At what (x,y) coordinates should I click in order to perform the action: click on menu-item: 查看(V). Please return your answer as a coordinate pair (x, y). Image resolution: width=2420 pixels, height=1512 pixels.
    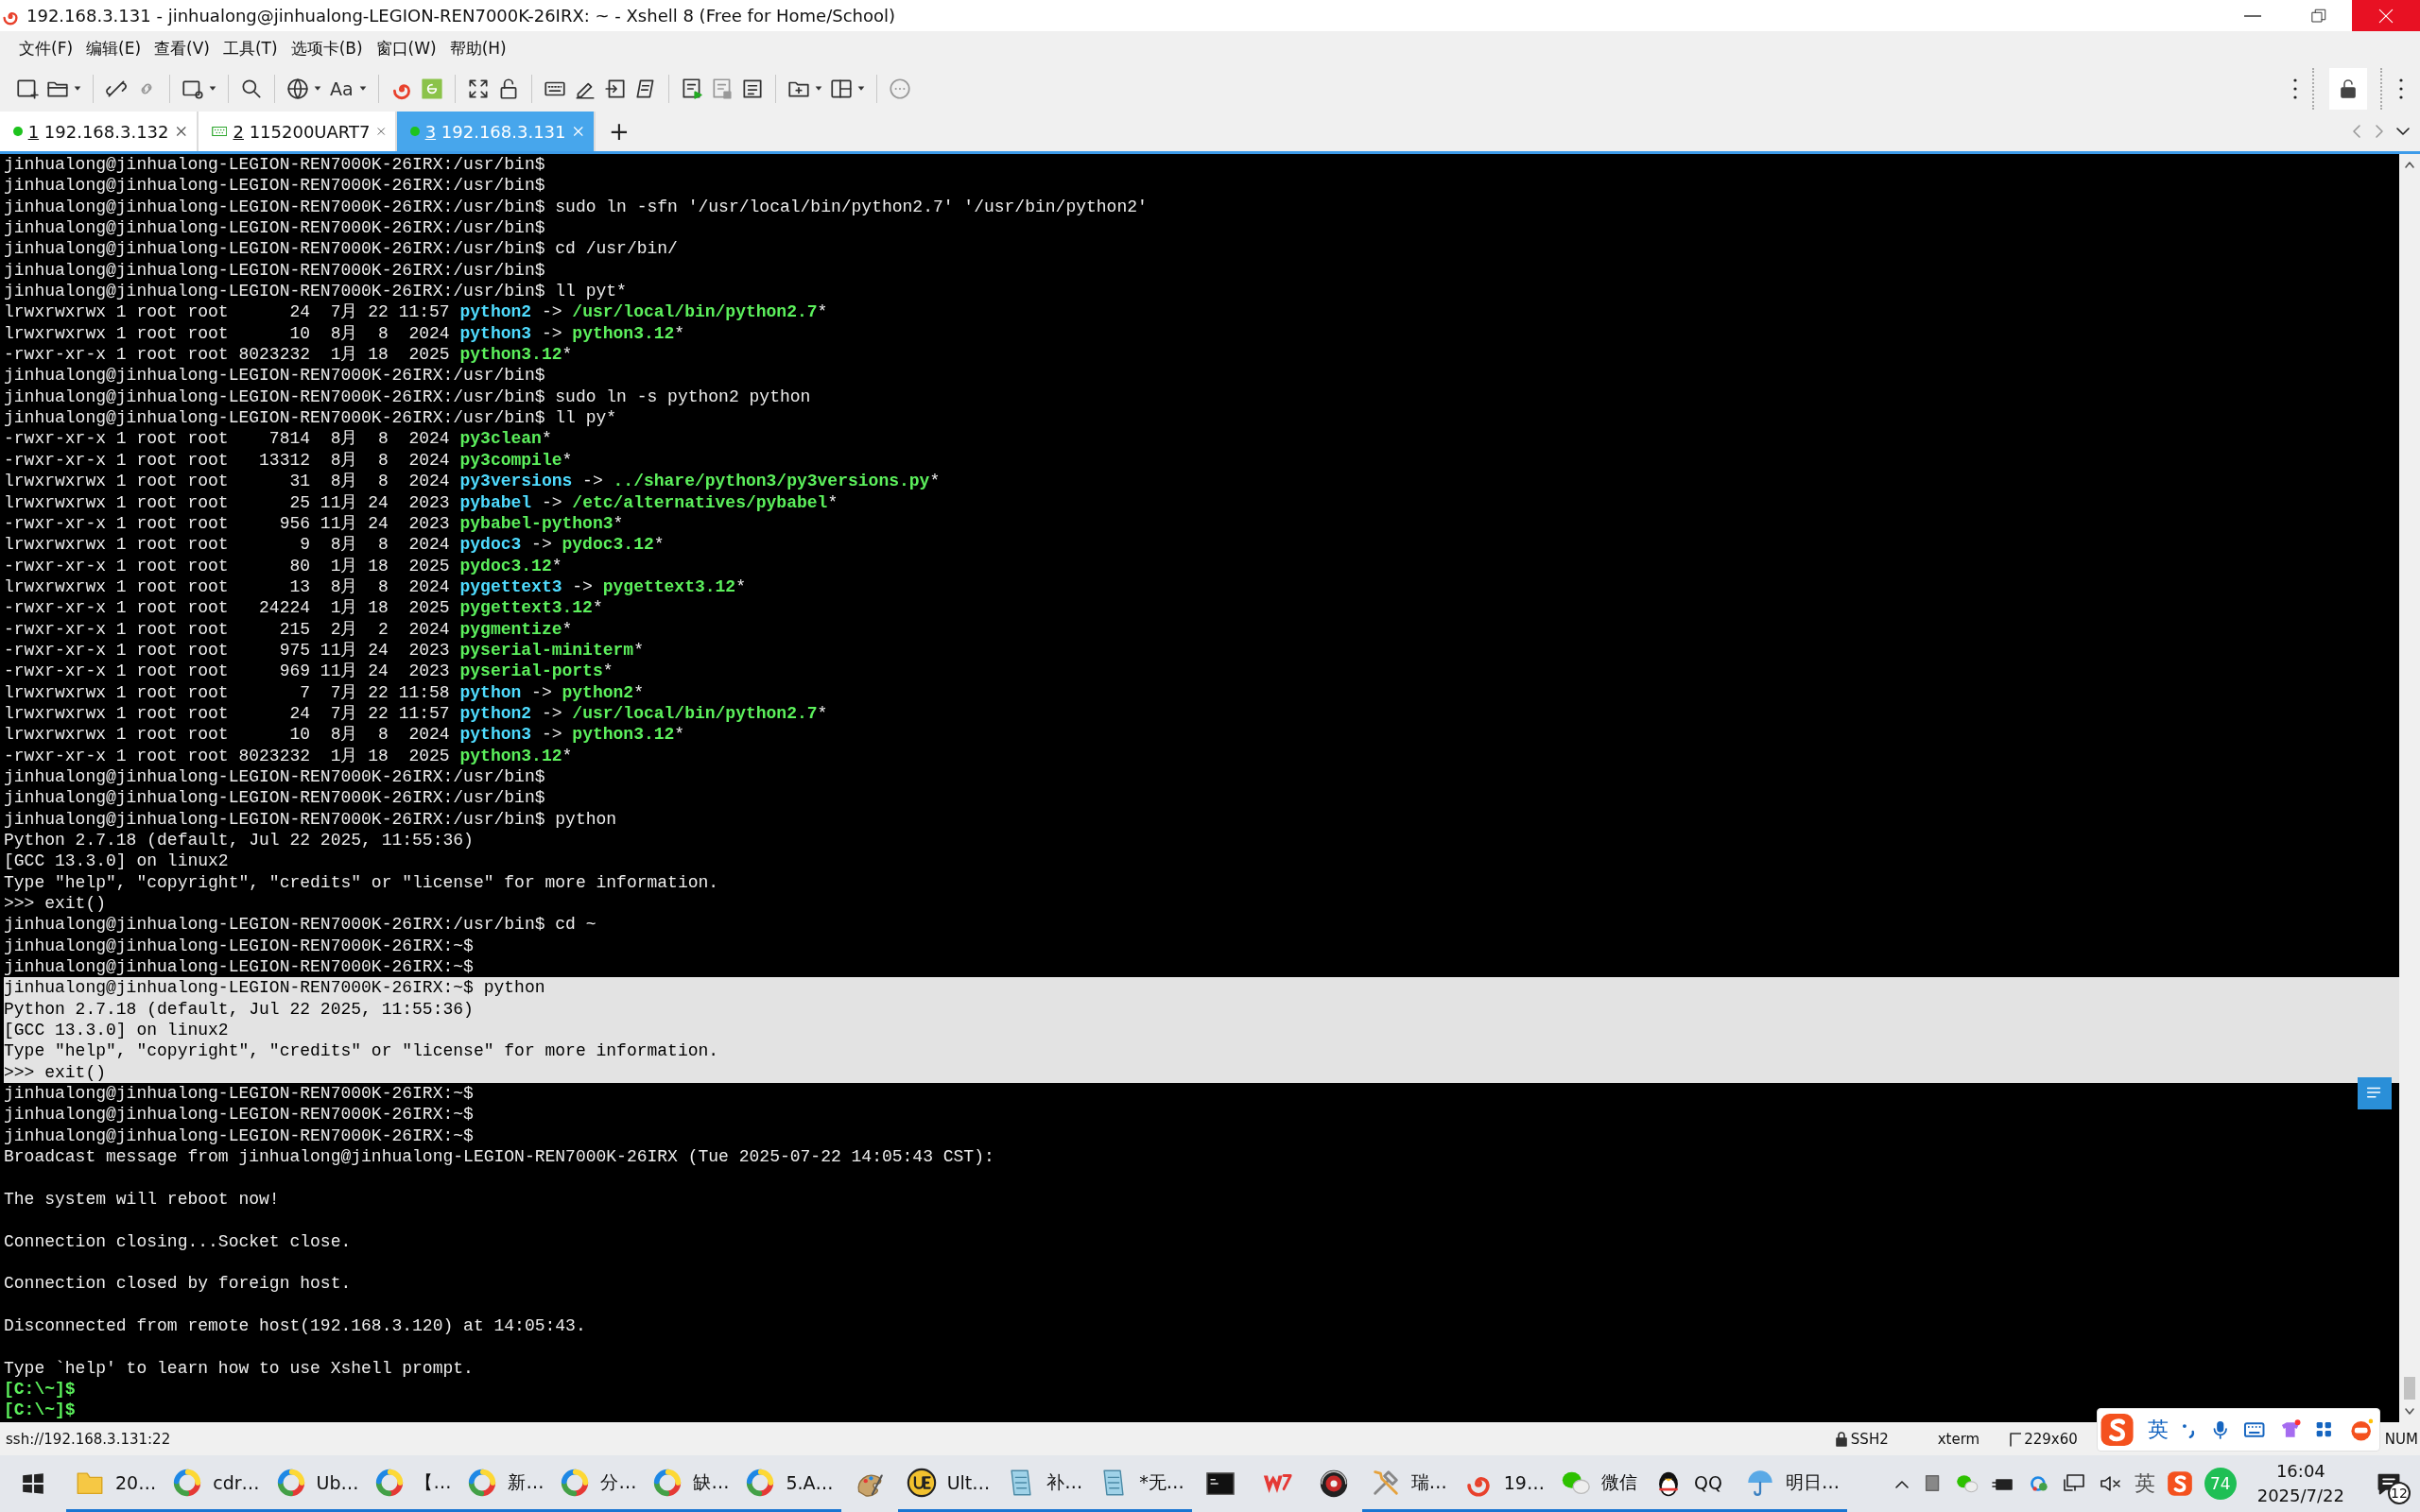
    Looking at the image, I should click on (182, 48).